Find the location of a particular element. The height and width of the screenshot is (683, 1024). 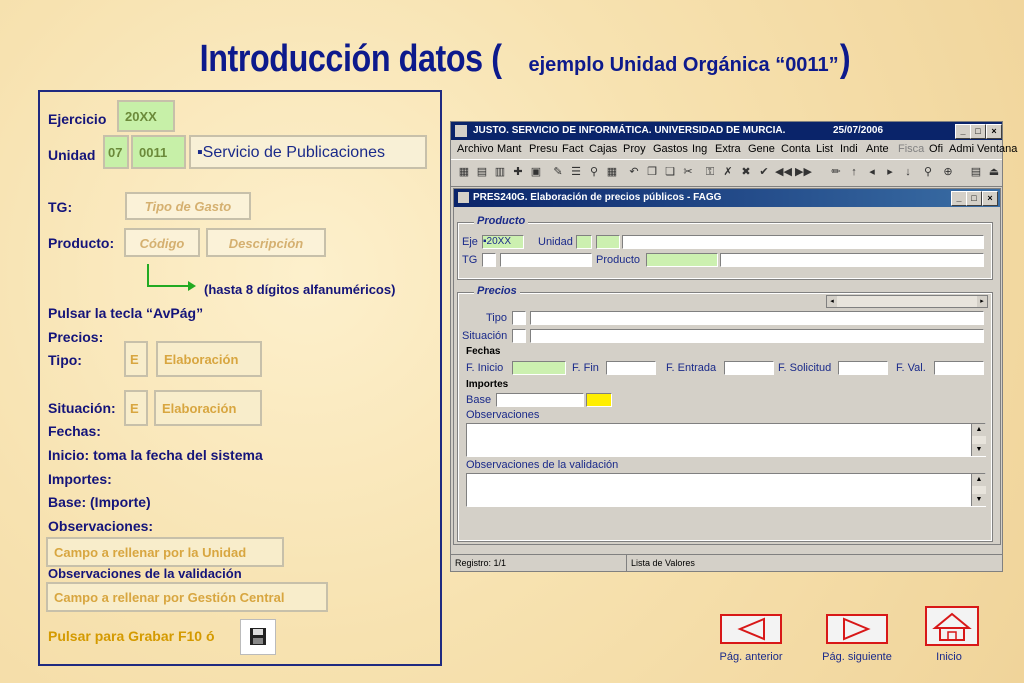

search-tb-icon: ⚲ is located at coordinates (594, 172).